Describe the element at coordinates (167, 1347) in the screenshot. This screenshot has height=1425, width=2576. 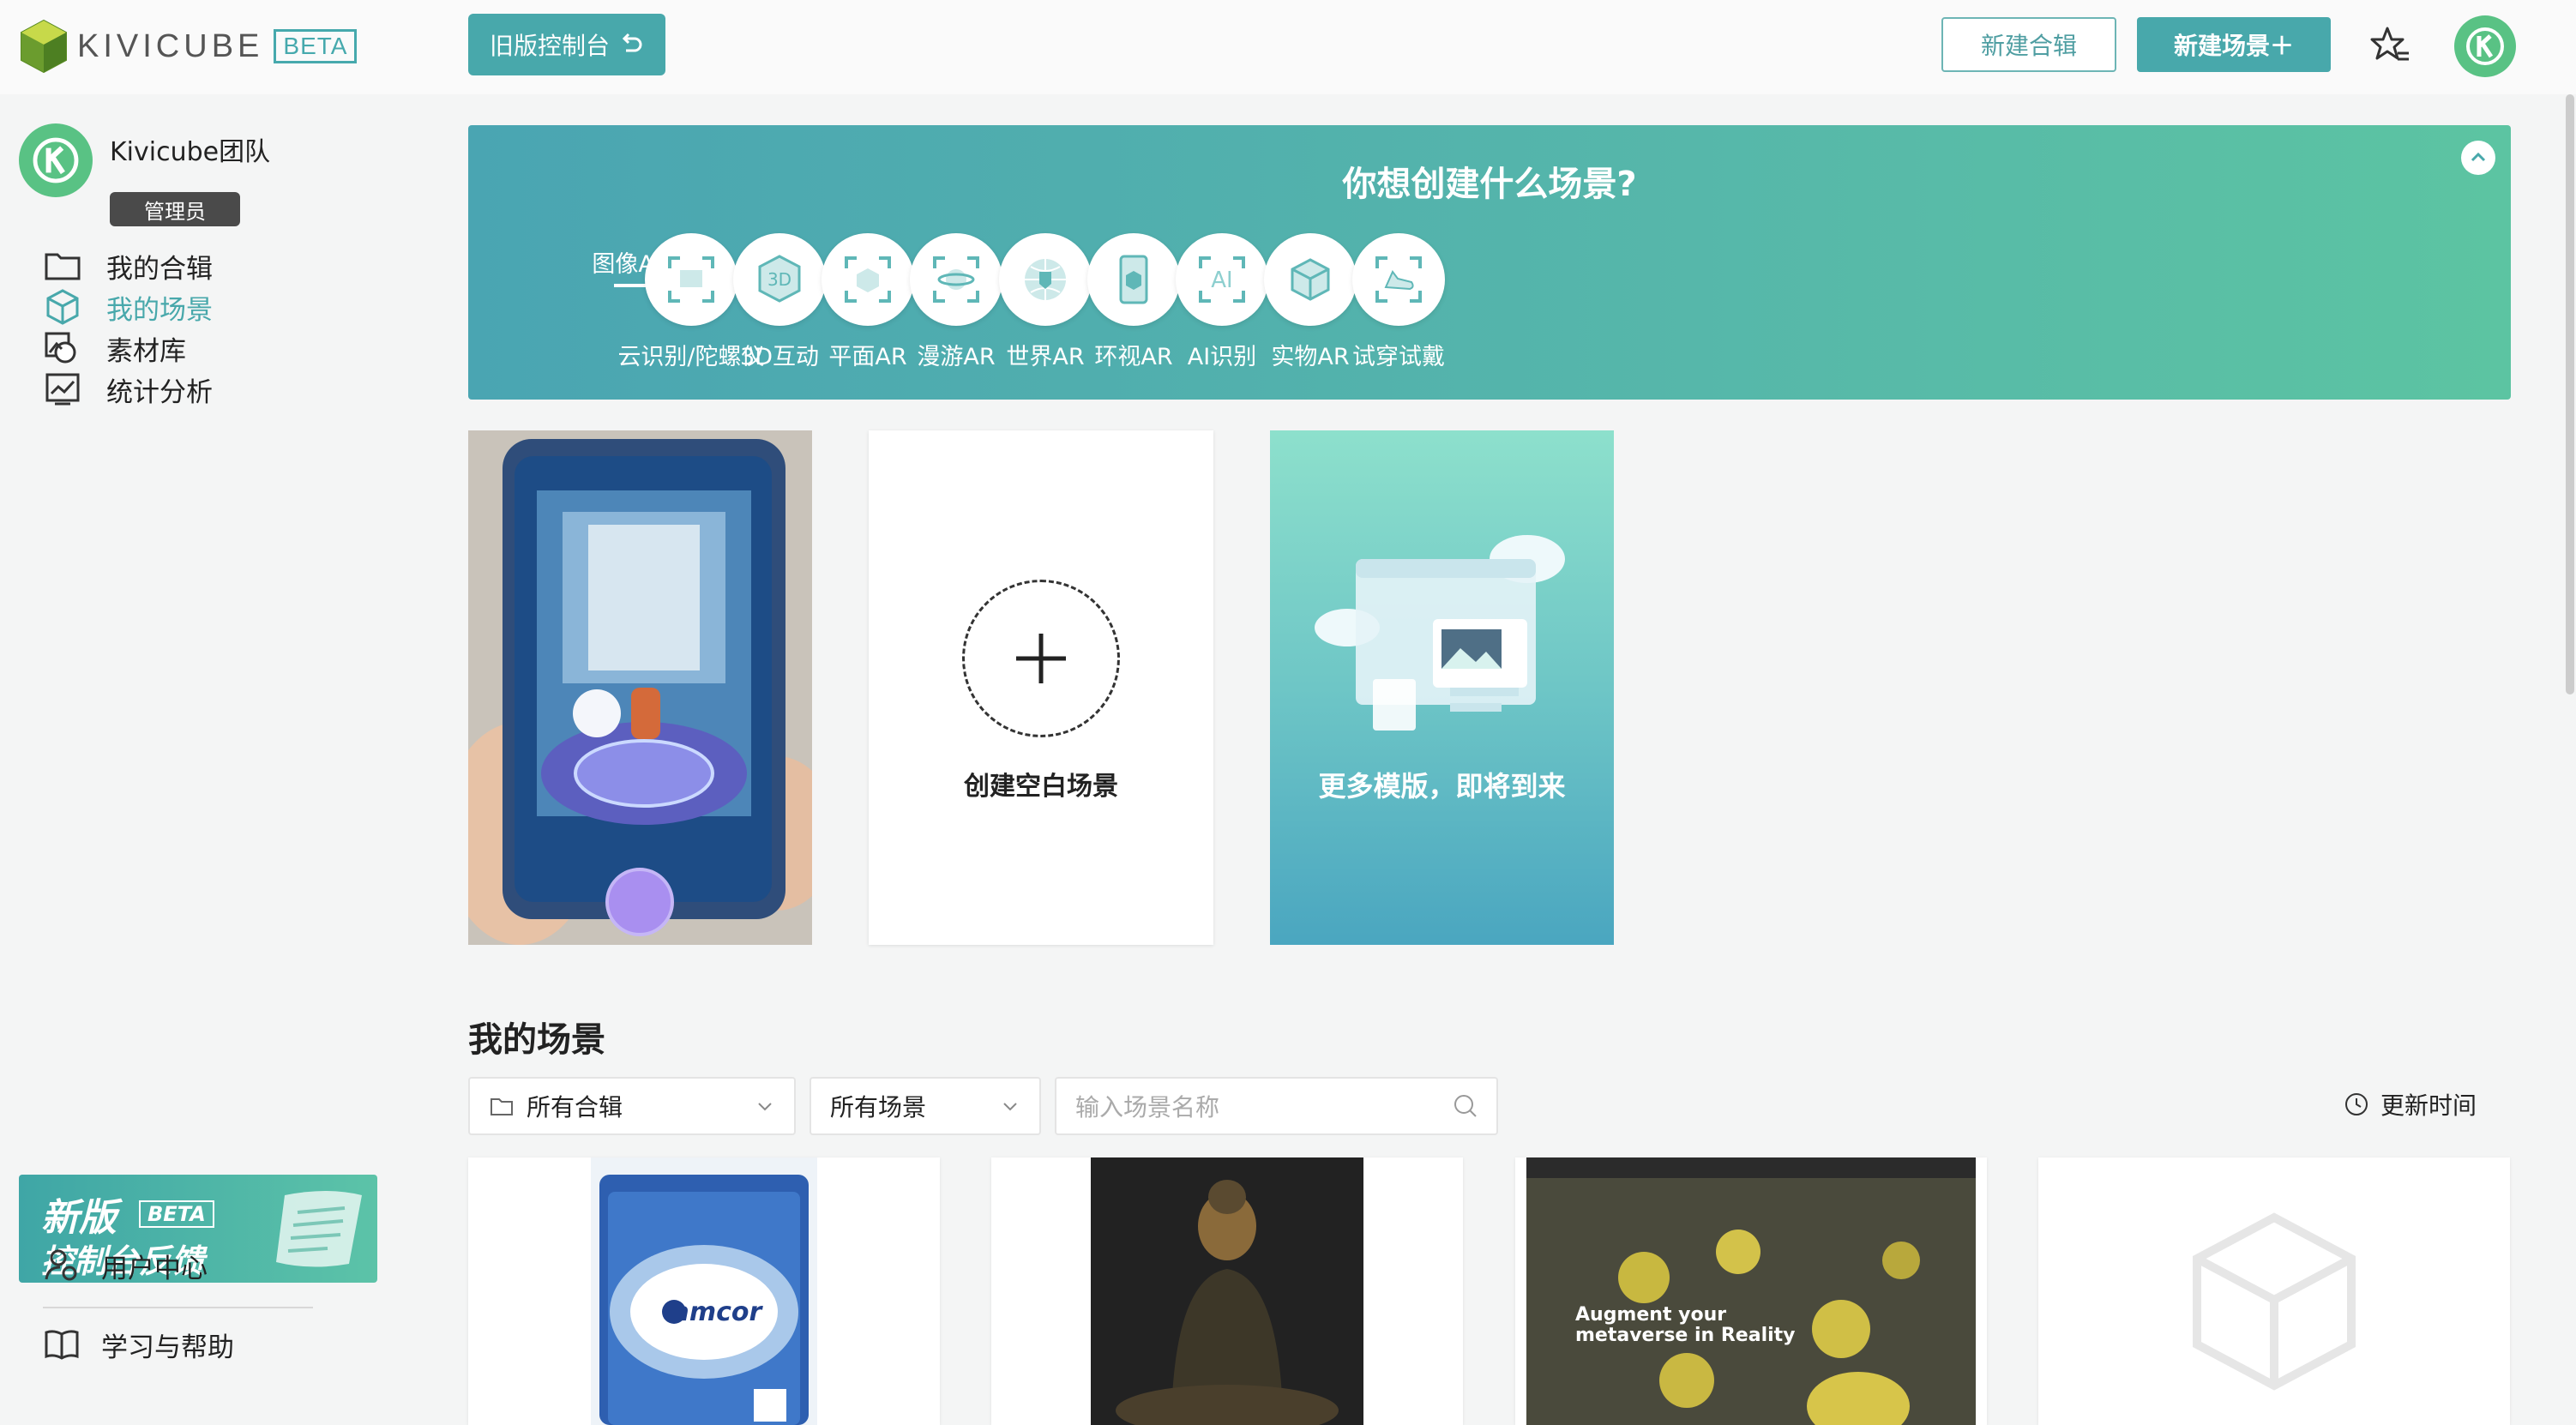
I see `sidebar-item-label: 学习与帮助` at that location.